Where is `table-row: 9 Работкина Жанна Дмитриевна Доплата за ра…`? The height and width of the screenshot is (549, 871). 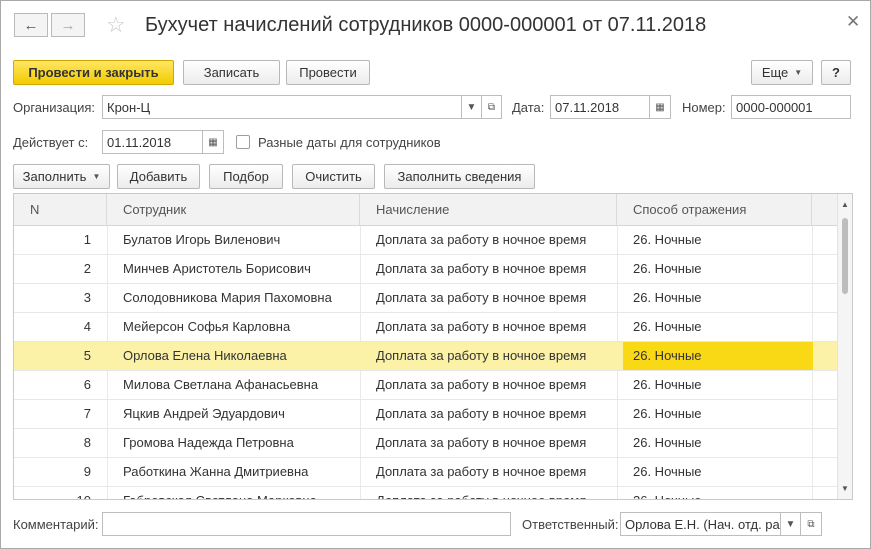
table-row: 9 Работкина Жанна Дмитриевна Доплата за ра… is located at coordinates (426, 472).